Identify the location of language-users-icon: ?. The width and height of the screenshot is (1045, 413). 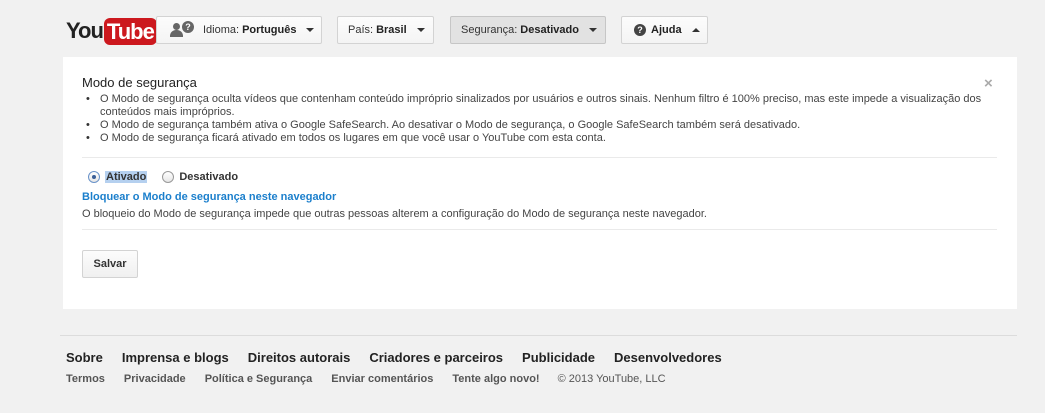
(182, 29).